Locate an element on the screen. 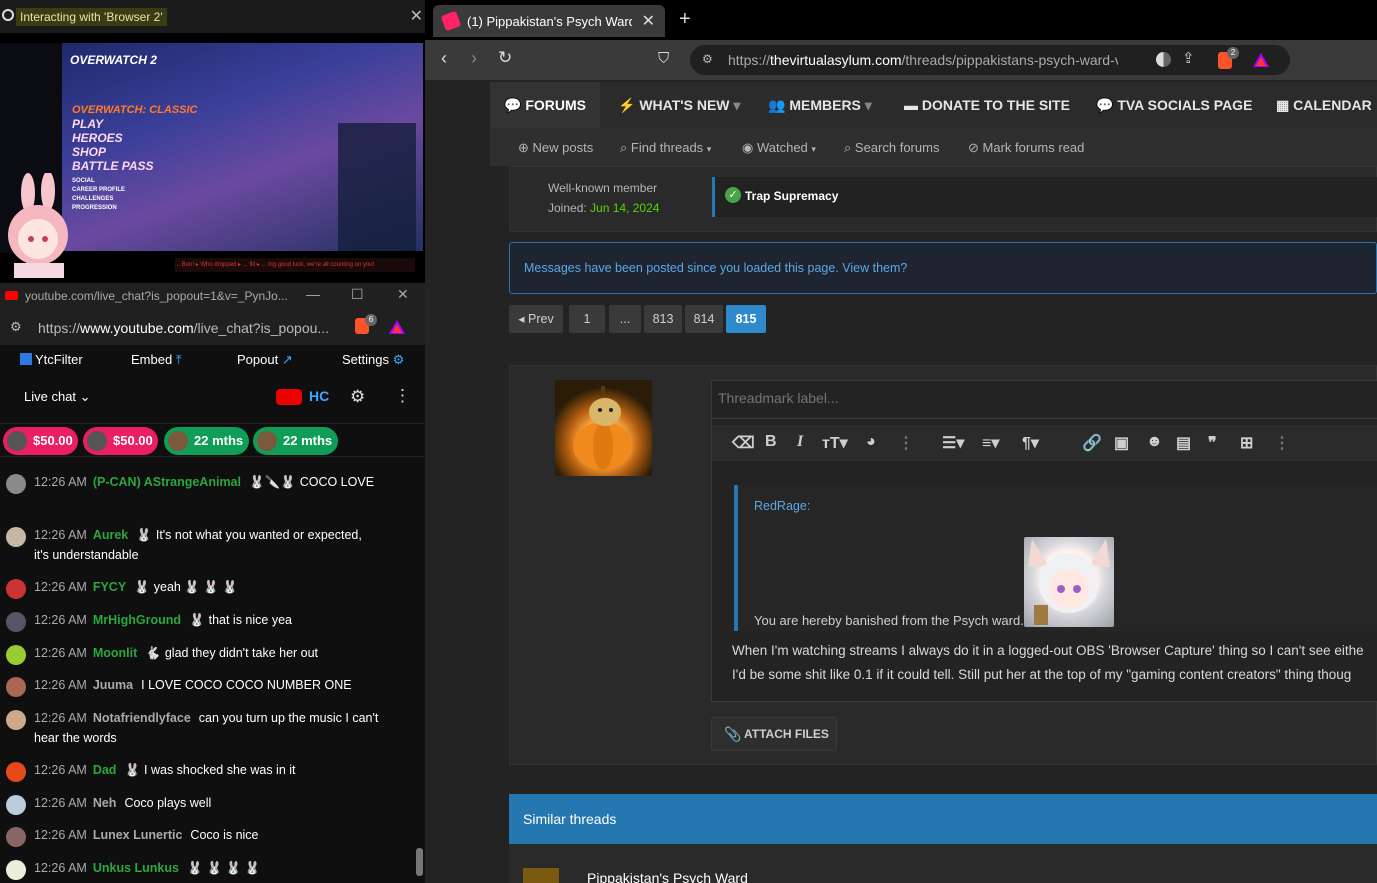 The image size is (1377, 883). nav-forums: 💬 FORUMS is located at coordinates (545, 105).